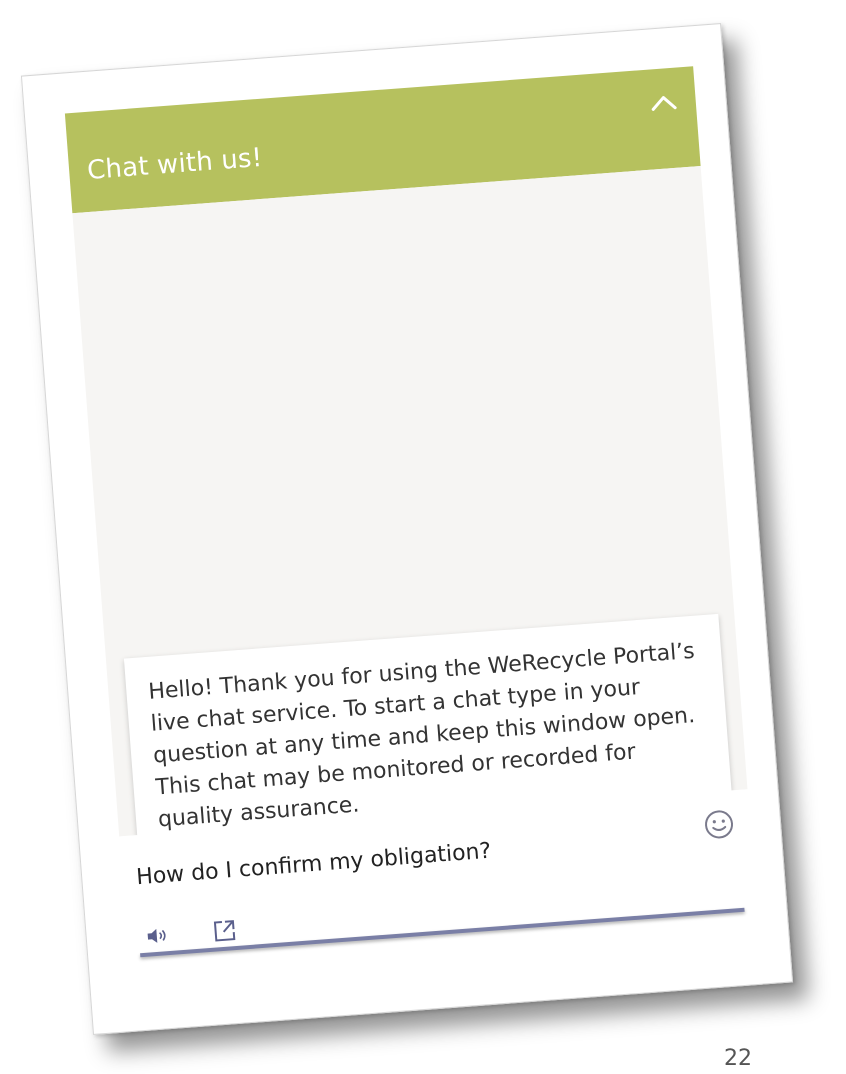 The image size is (846, 1074). I want to click on collapse-button, so click(663, 102).